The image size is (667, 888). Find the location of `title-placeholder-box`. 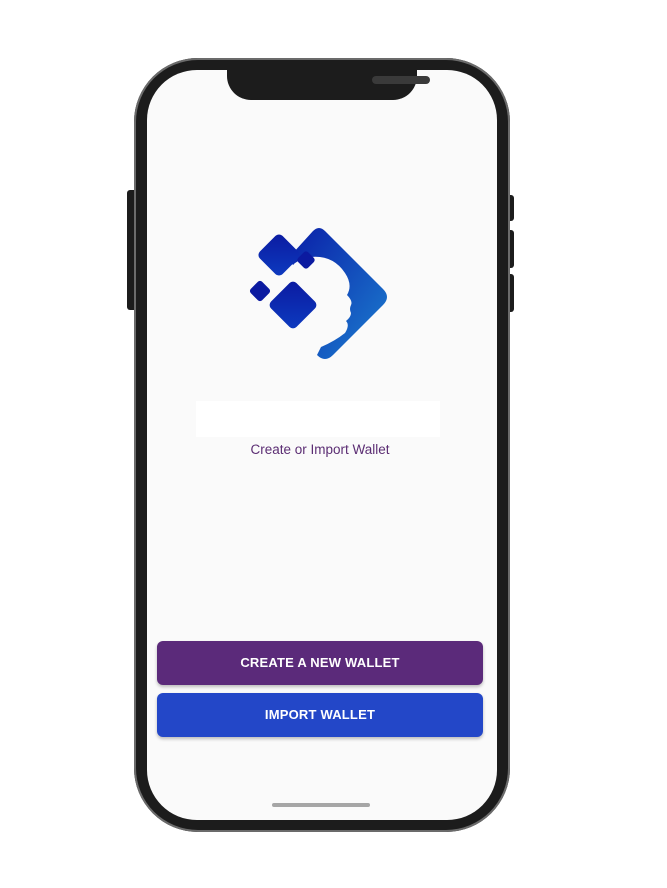

title-placeholder-box is located at coordinates (318, 419).